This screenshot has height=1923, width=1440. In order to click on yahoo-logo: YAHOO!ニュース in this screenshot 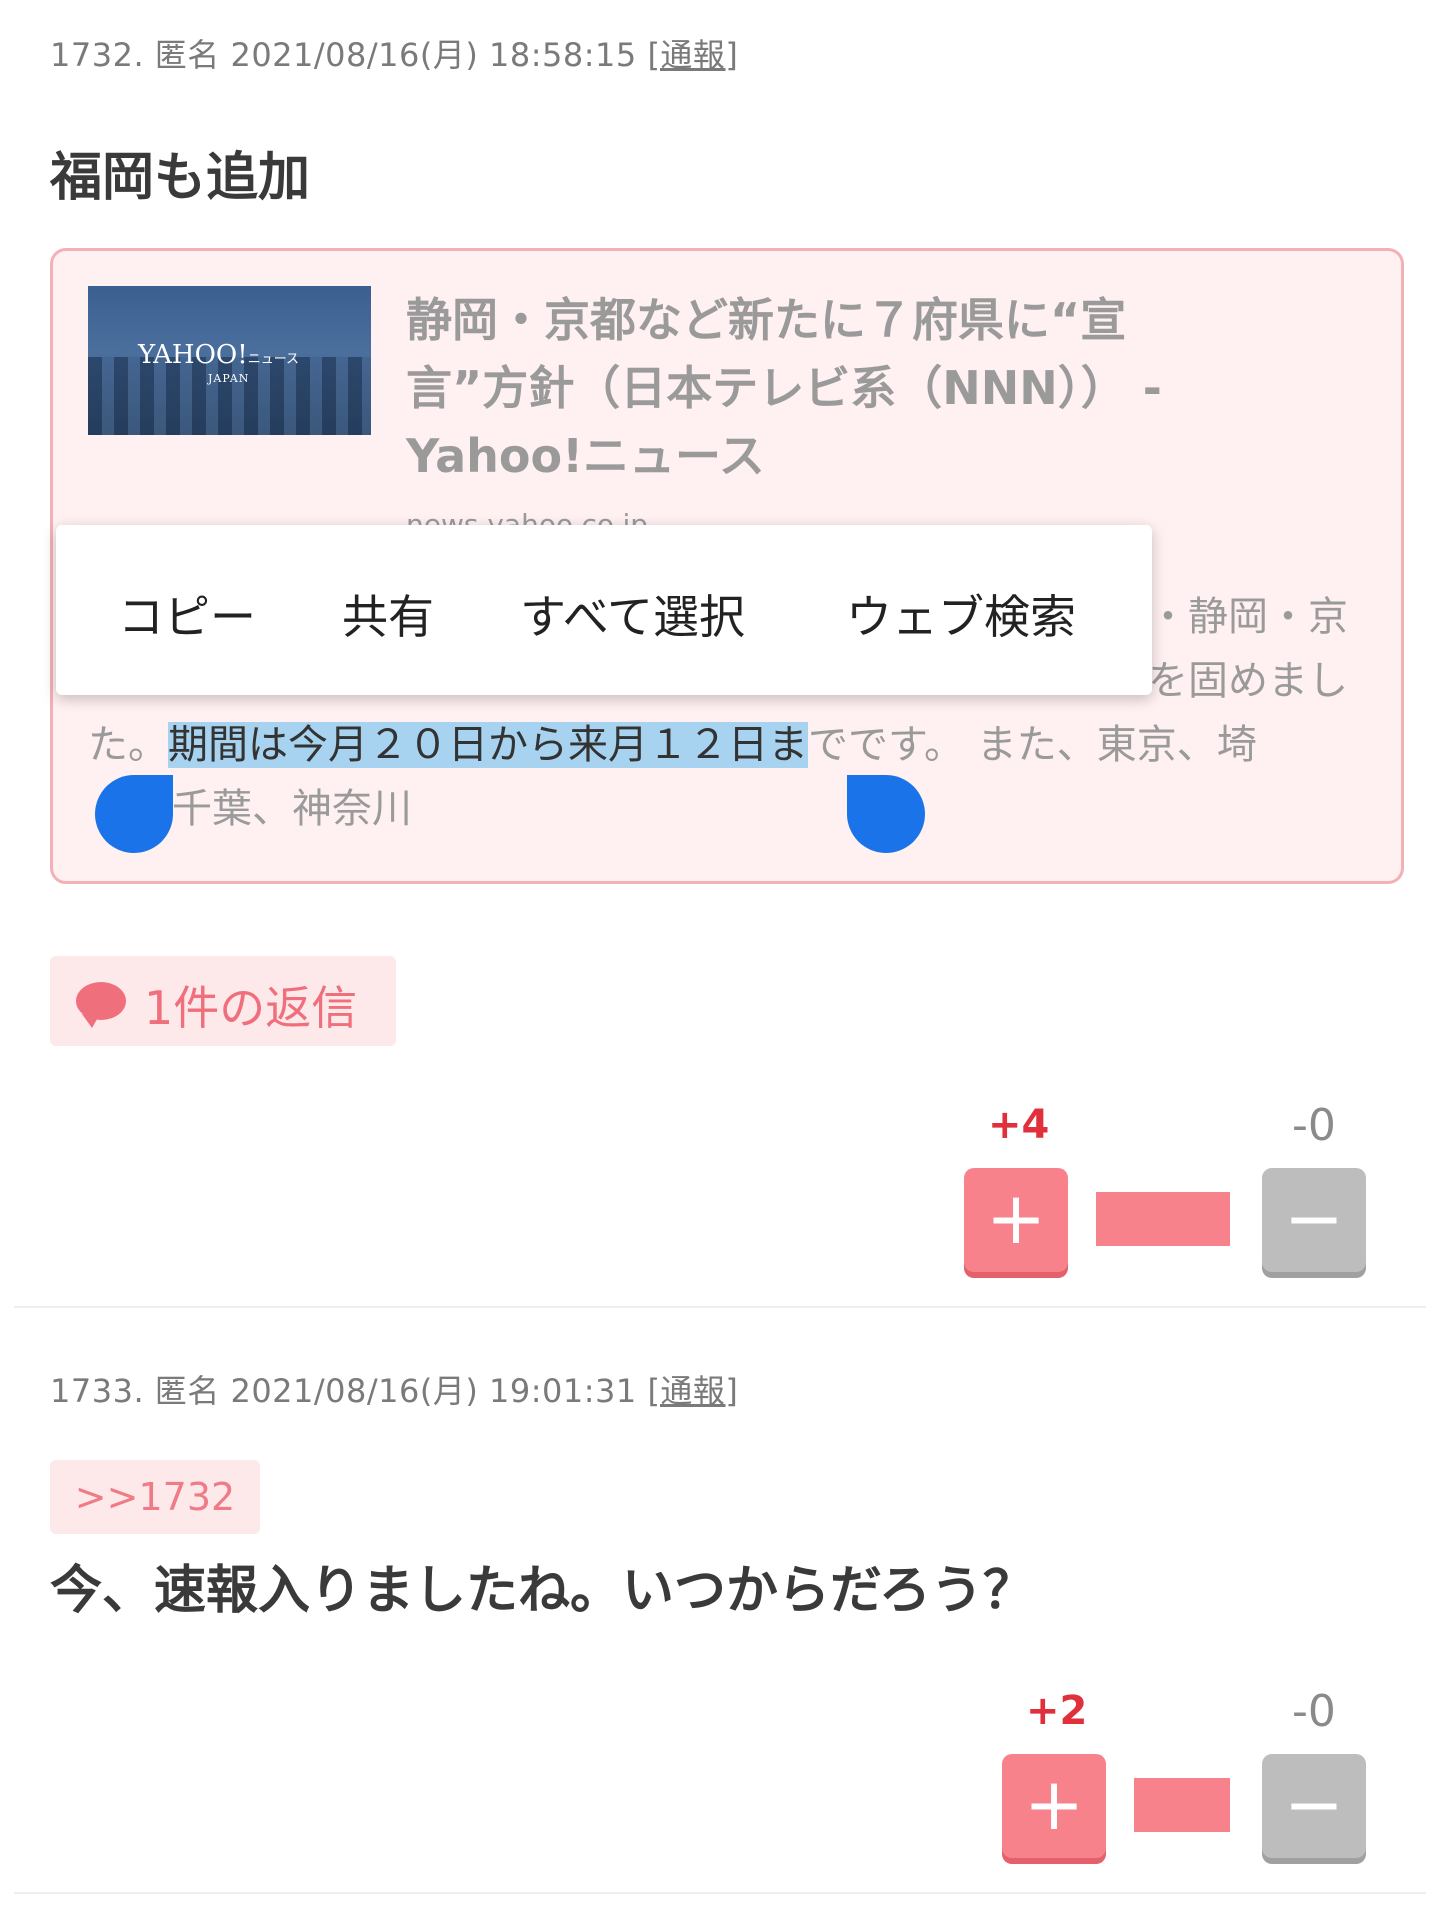, I will do `click(219, 355)`.